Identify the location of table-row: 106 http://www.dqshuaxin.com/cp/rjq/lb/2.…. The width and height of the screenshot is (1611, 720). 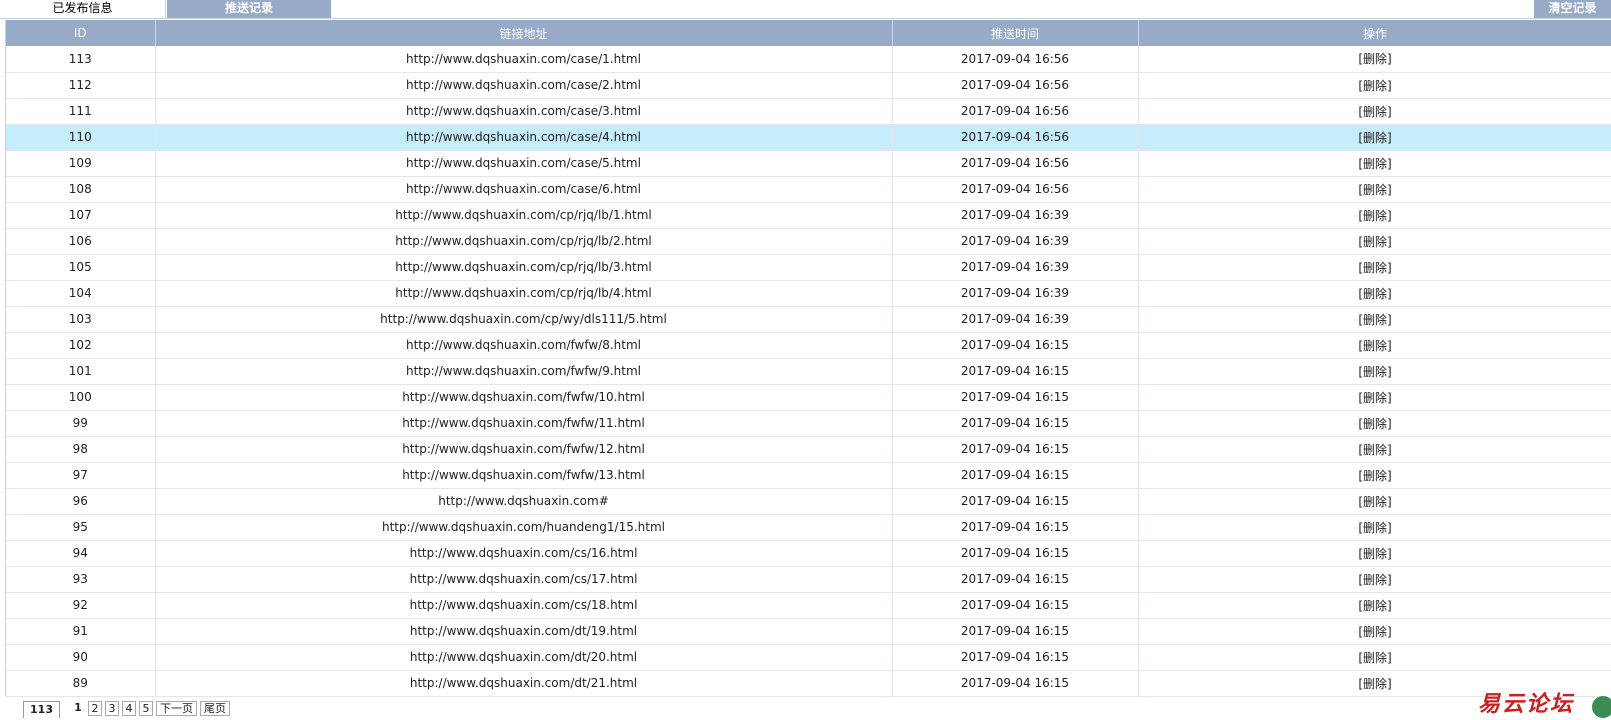
(808, 241).